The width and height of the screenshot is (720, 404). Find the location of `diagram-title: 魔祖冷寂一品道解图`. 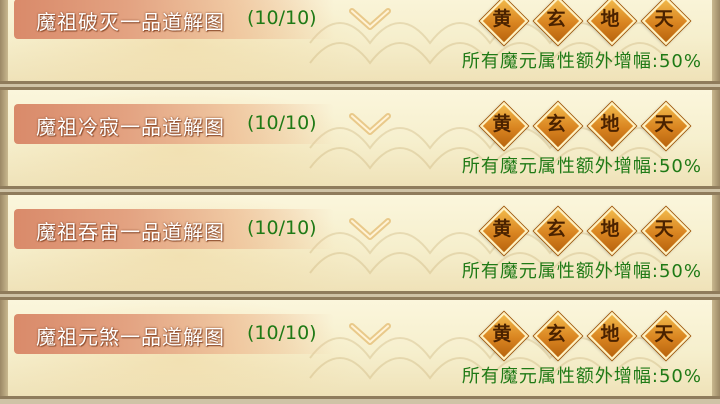

diagram-title: 魔祖冷寂一品道解图 is located at coordinates (130, 127).